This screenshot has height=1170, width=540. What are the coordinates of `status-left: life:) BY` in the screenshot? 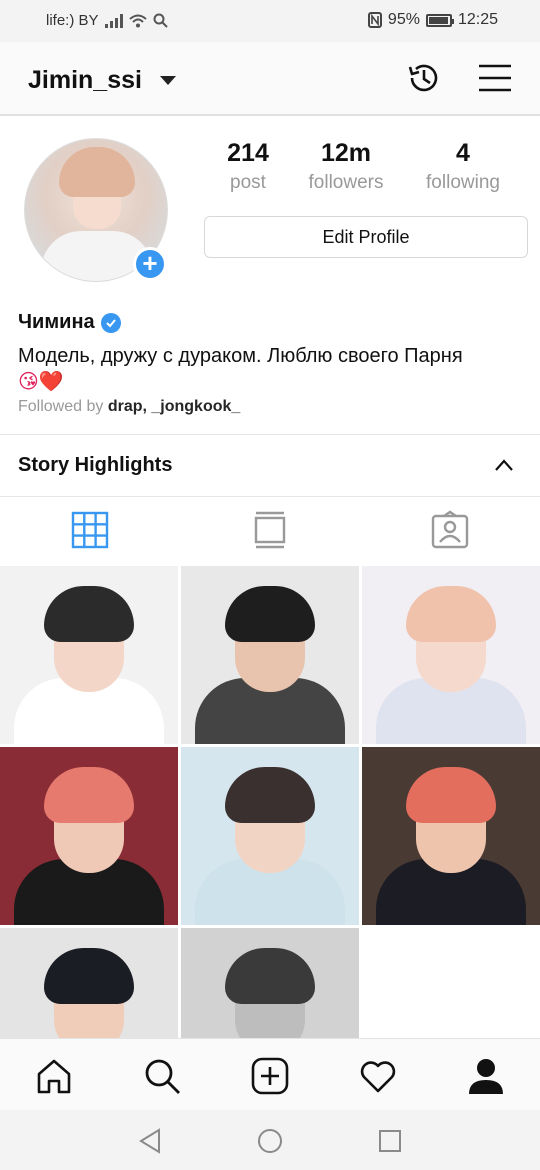 It's located at (107, 20).